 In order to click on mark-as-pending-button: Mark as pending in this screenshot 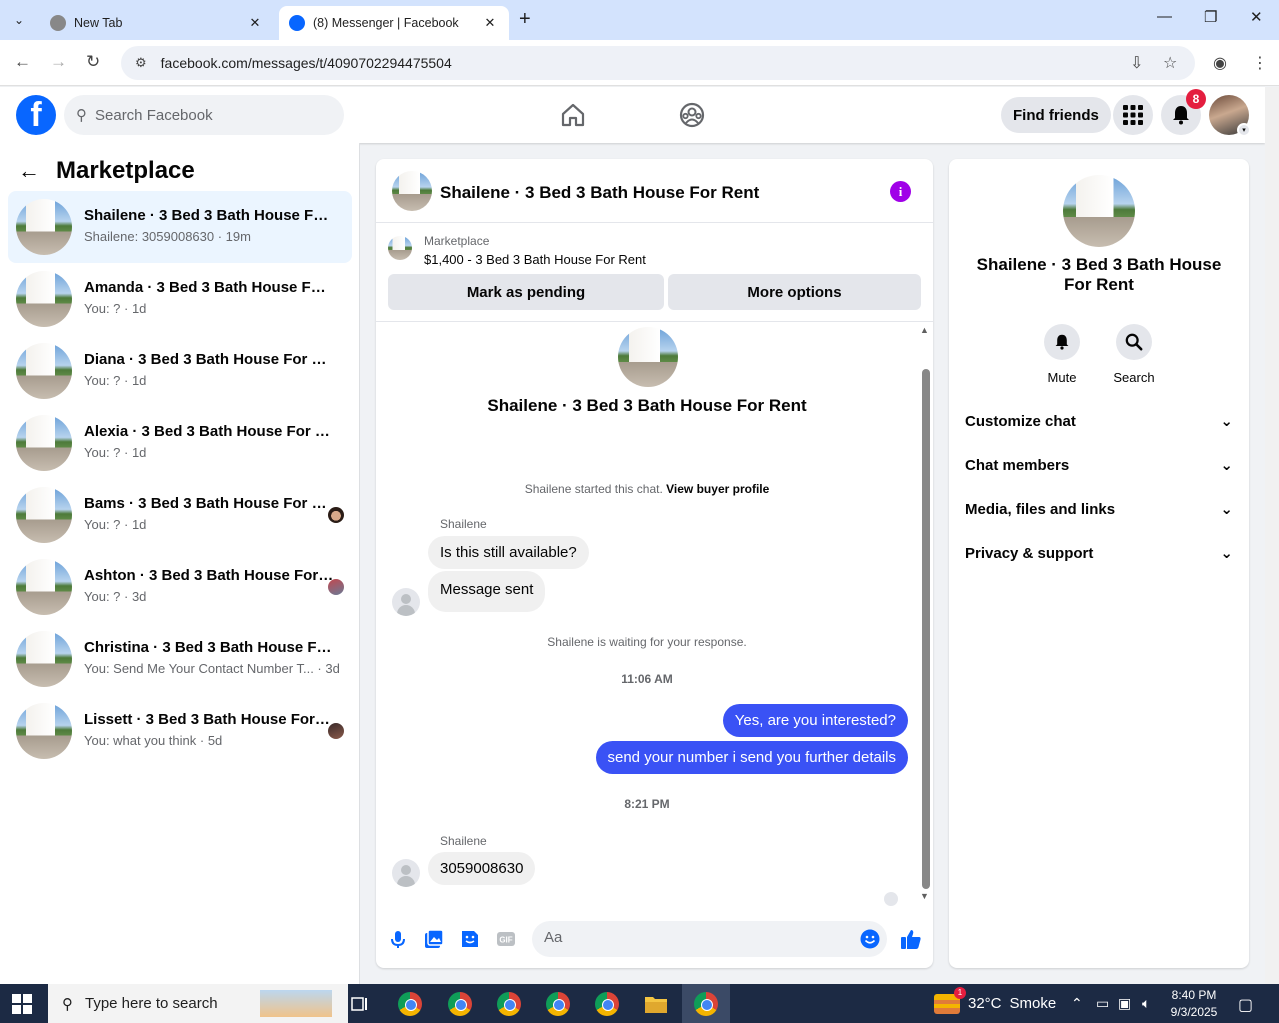, I will do `click(526, 292)`.